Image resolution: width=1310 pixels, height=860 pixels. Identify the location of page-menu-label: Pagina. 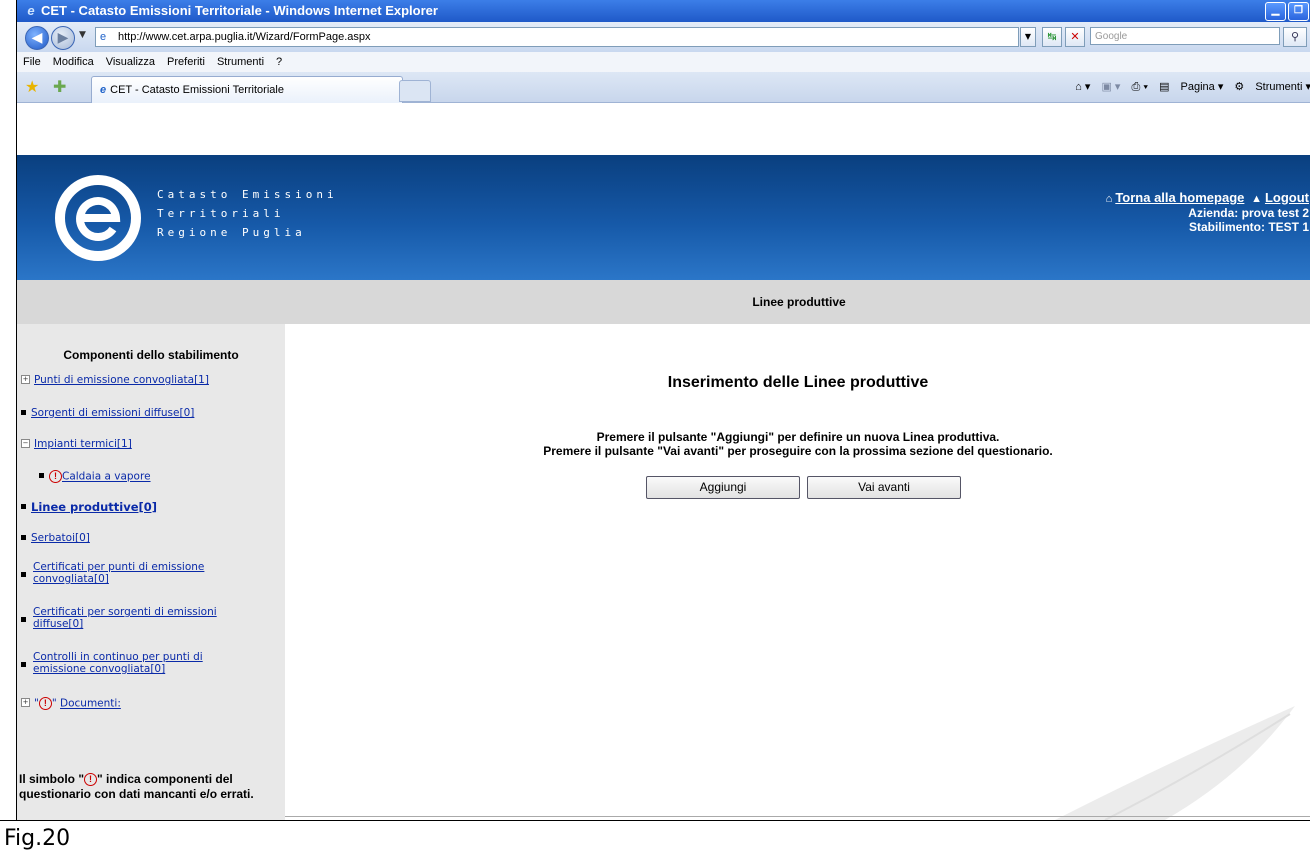
(1197, 87).